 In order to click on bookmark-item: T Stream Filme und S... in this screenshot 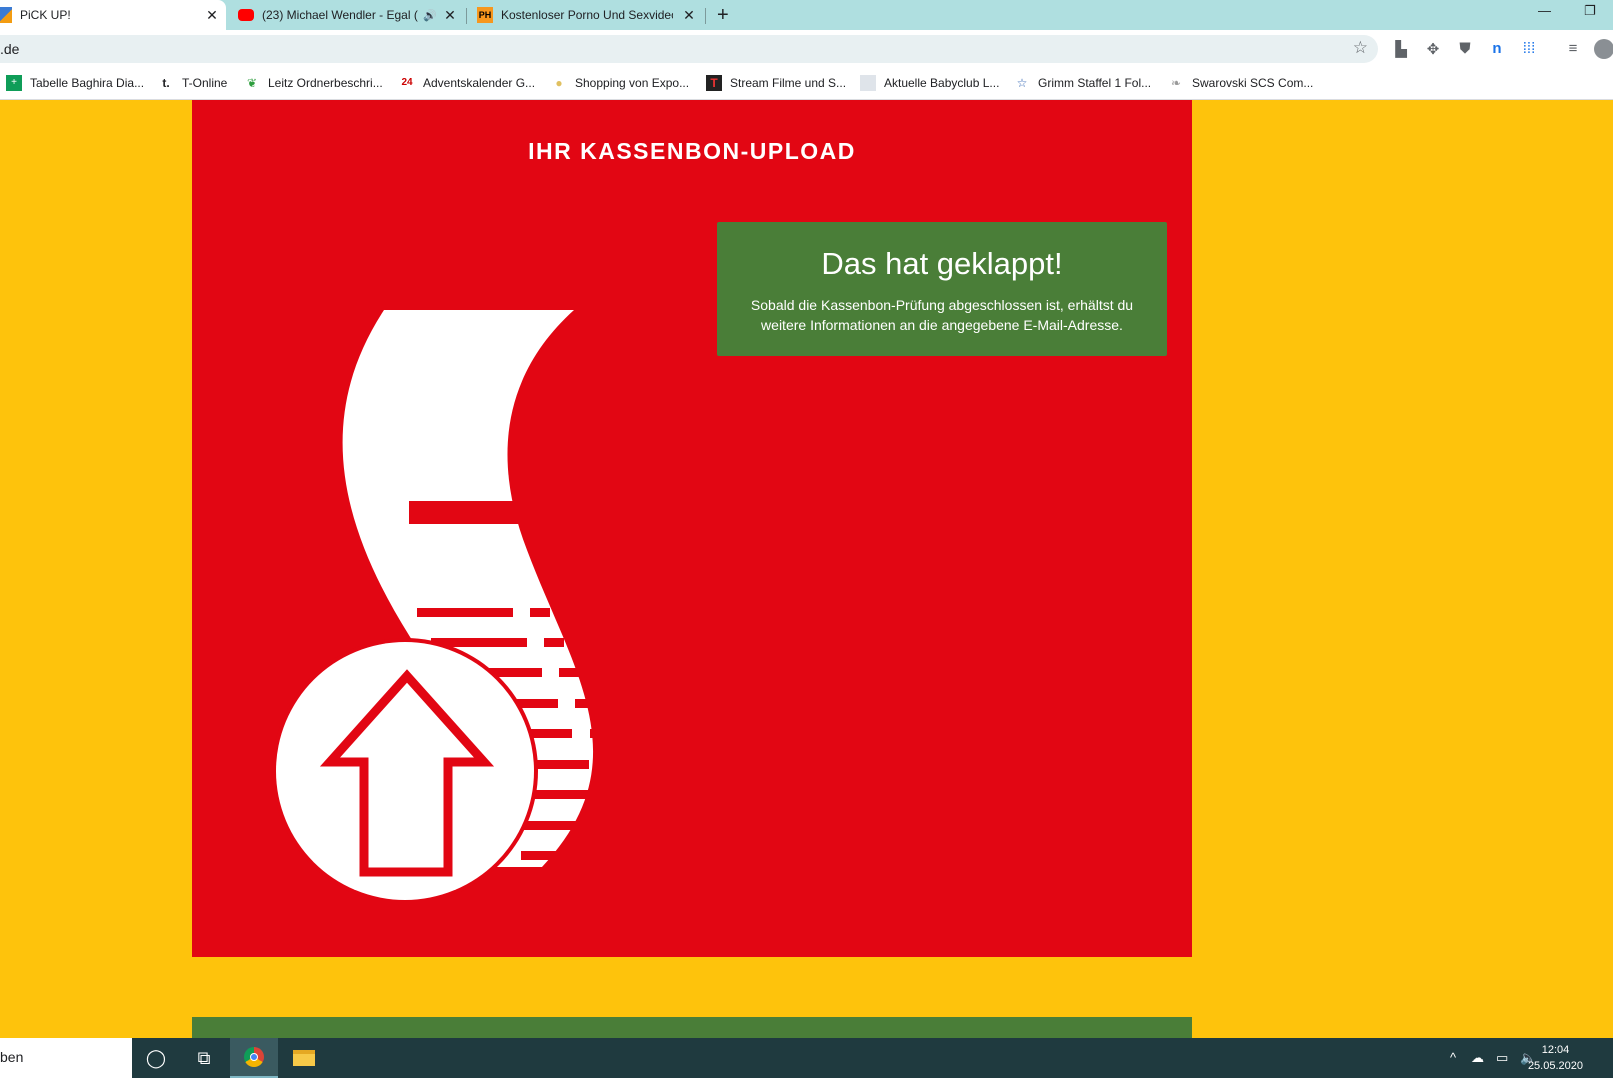, I will do `click(776, 83)`.